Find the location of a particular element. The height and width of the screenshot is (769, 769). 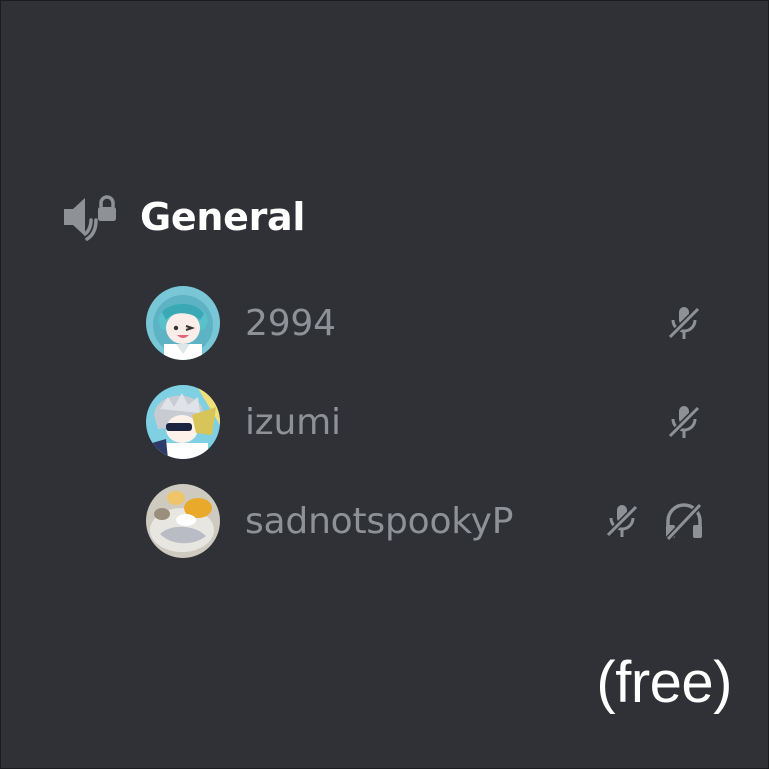

member-name: sadnotspookyP is located at coordinates (379, 521).